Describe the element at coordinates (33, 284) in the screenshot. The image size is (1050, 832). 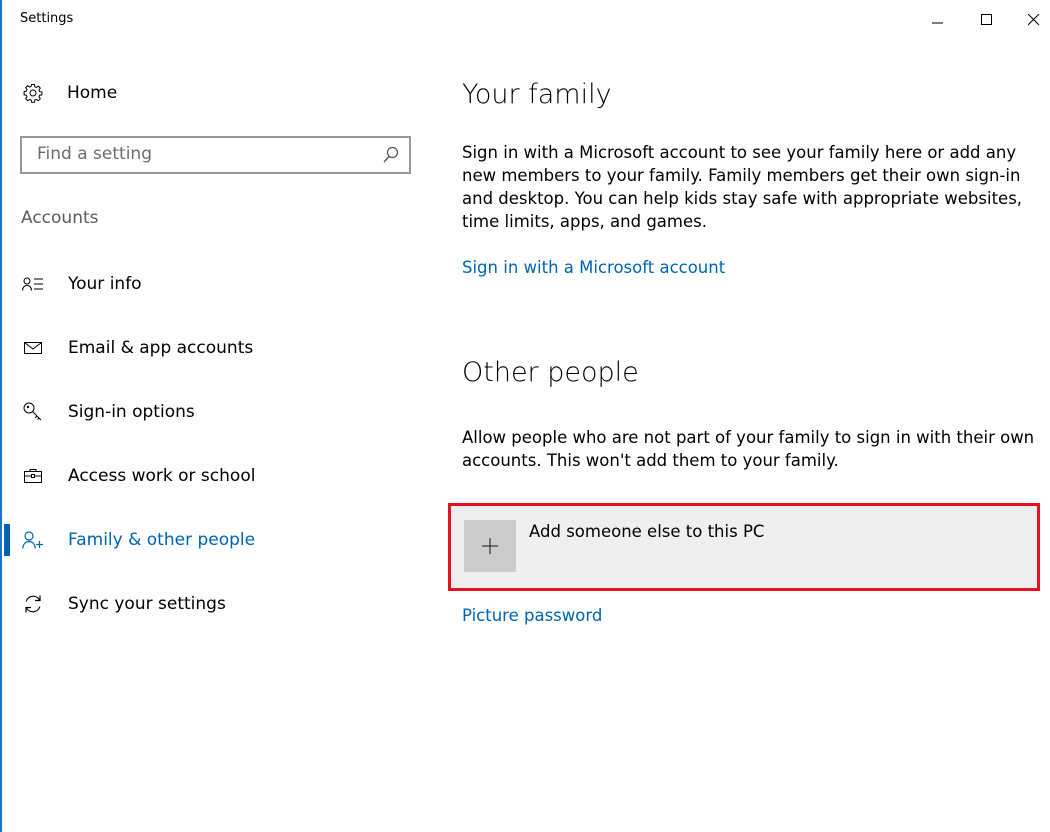
I see `person-list-icon` at that location.